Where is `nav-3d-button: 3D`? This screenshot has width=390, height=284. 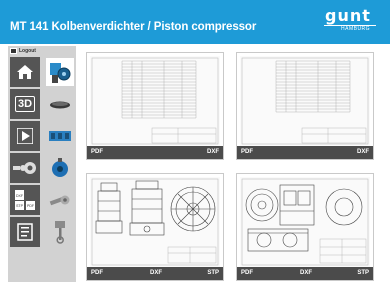
nav-3d-button: 3D is located at coordinates (25, 104).